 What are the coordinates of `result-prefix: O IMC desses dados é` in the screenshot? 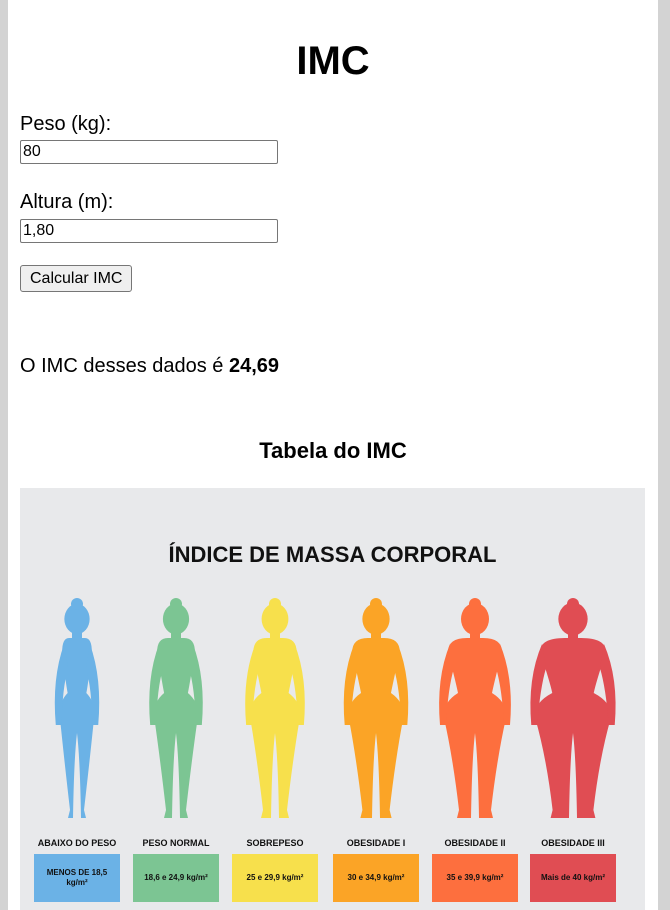 It's located at (124, 366).